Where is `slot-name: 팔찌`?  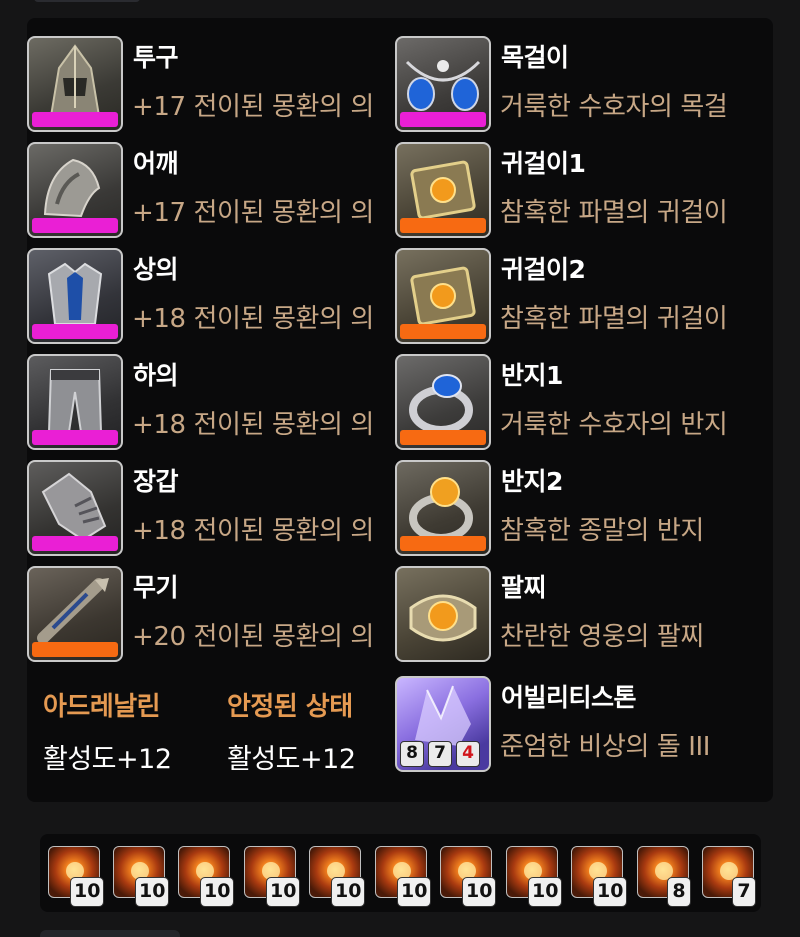 slot-name: 팔찌 is located at coordinates (524, 587).